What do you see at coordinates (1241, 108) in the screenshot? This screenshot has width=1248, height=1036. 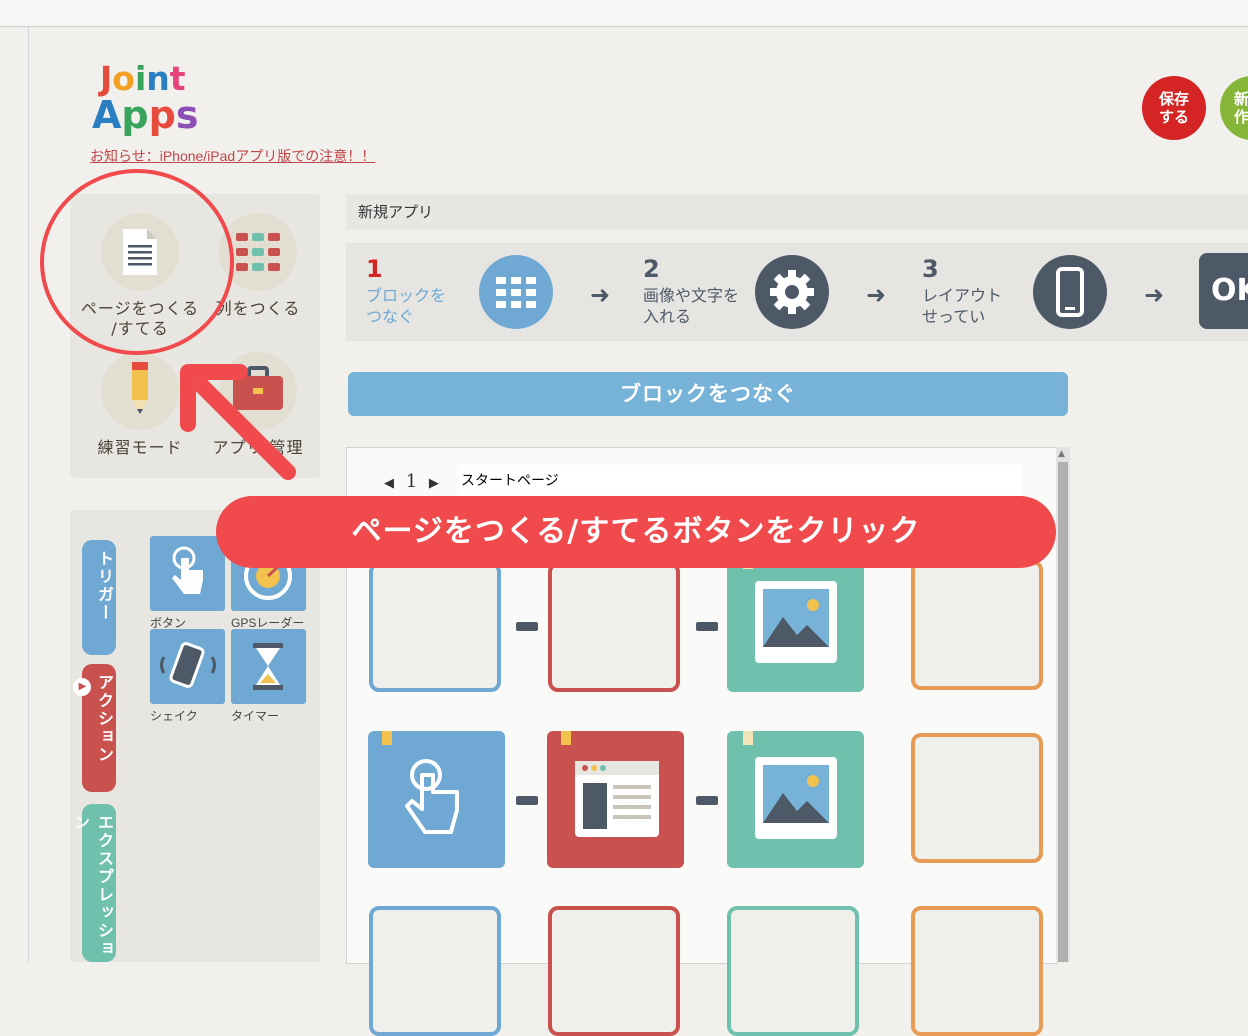 I see `new-button-label: 新 作` at bounding box center [1241, 108].